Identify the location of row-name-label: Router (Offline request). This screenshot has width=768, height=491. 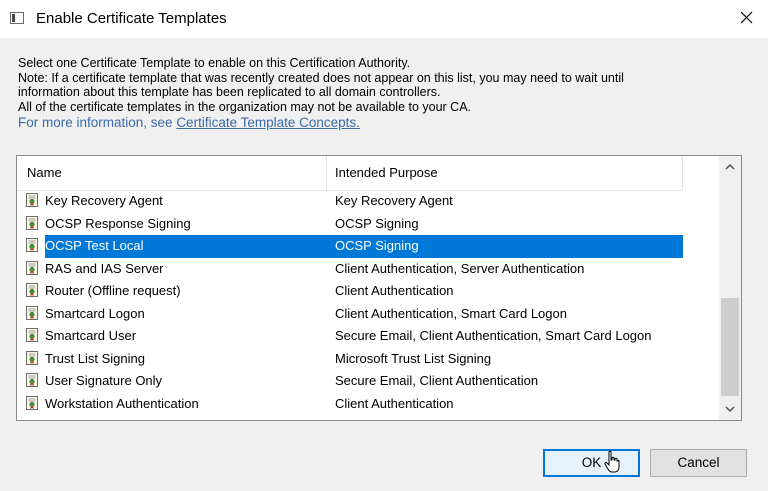
(113, 290).